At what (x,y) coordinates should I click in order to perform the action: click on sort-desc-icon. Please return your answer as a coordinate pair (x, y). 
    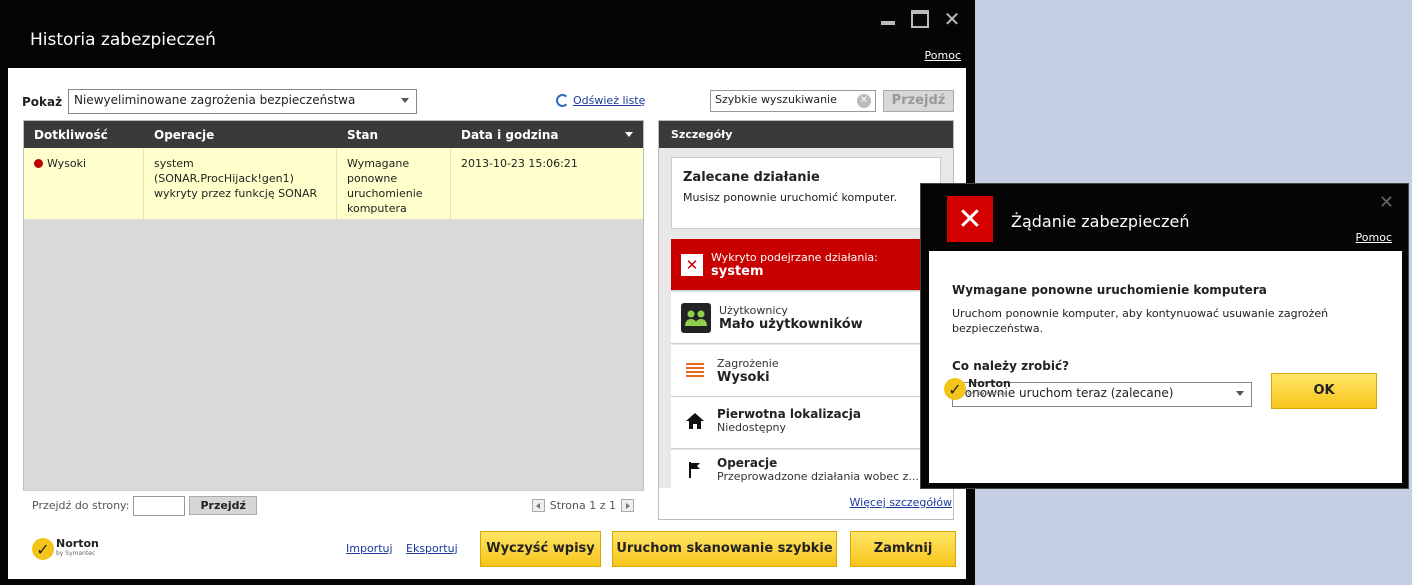
    Looking at the image, I should click on (629, 134).